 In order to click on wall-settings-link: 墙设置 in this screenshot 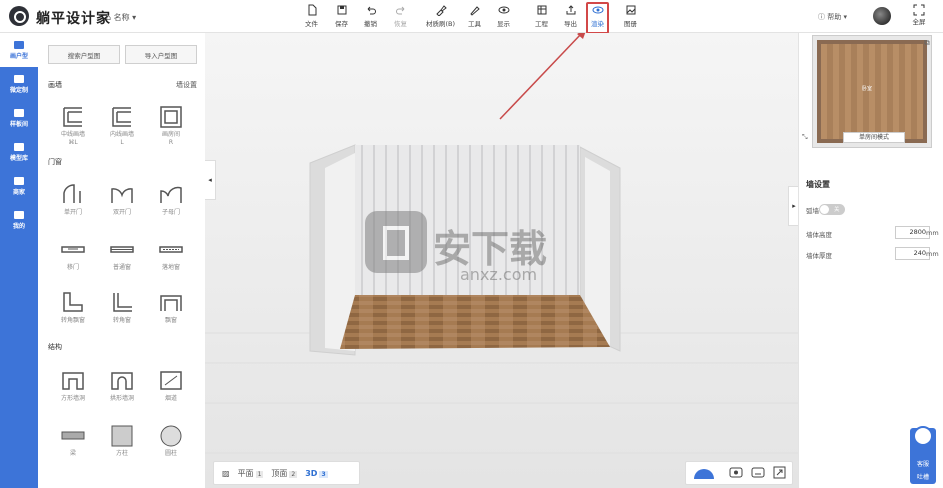, I will do `click(186, 85)`.